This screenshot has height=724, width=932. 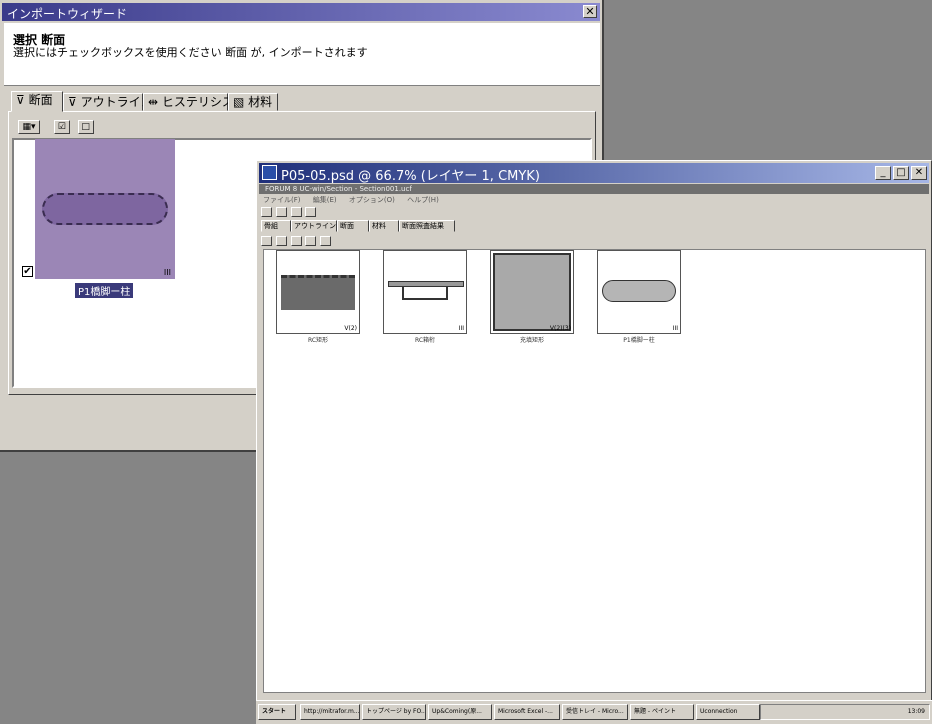 What do you see at coordinates (314, 226) in the screenshot?
I see `inner-tab-outline: アウトライン` at bounding box center [314, 226].